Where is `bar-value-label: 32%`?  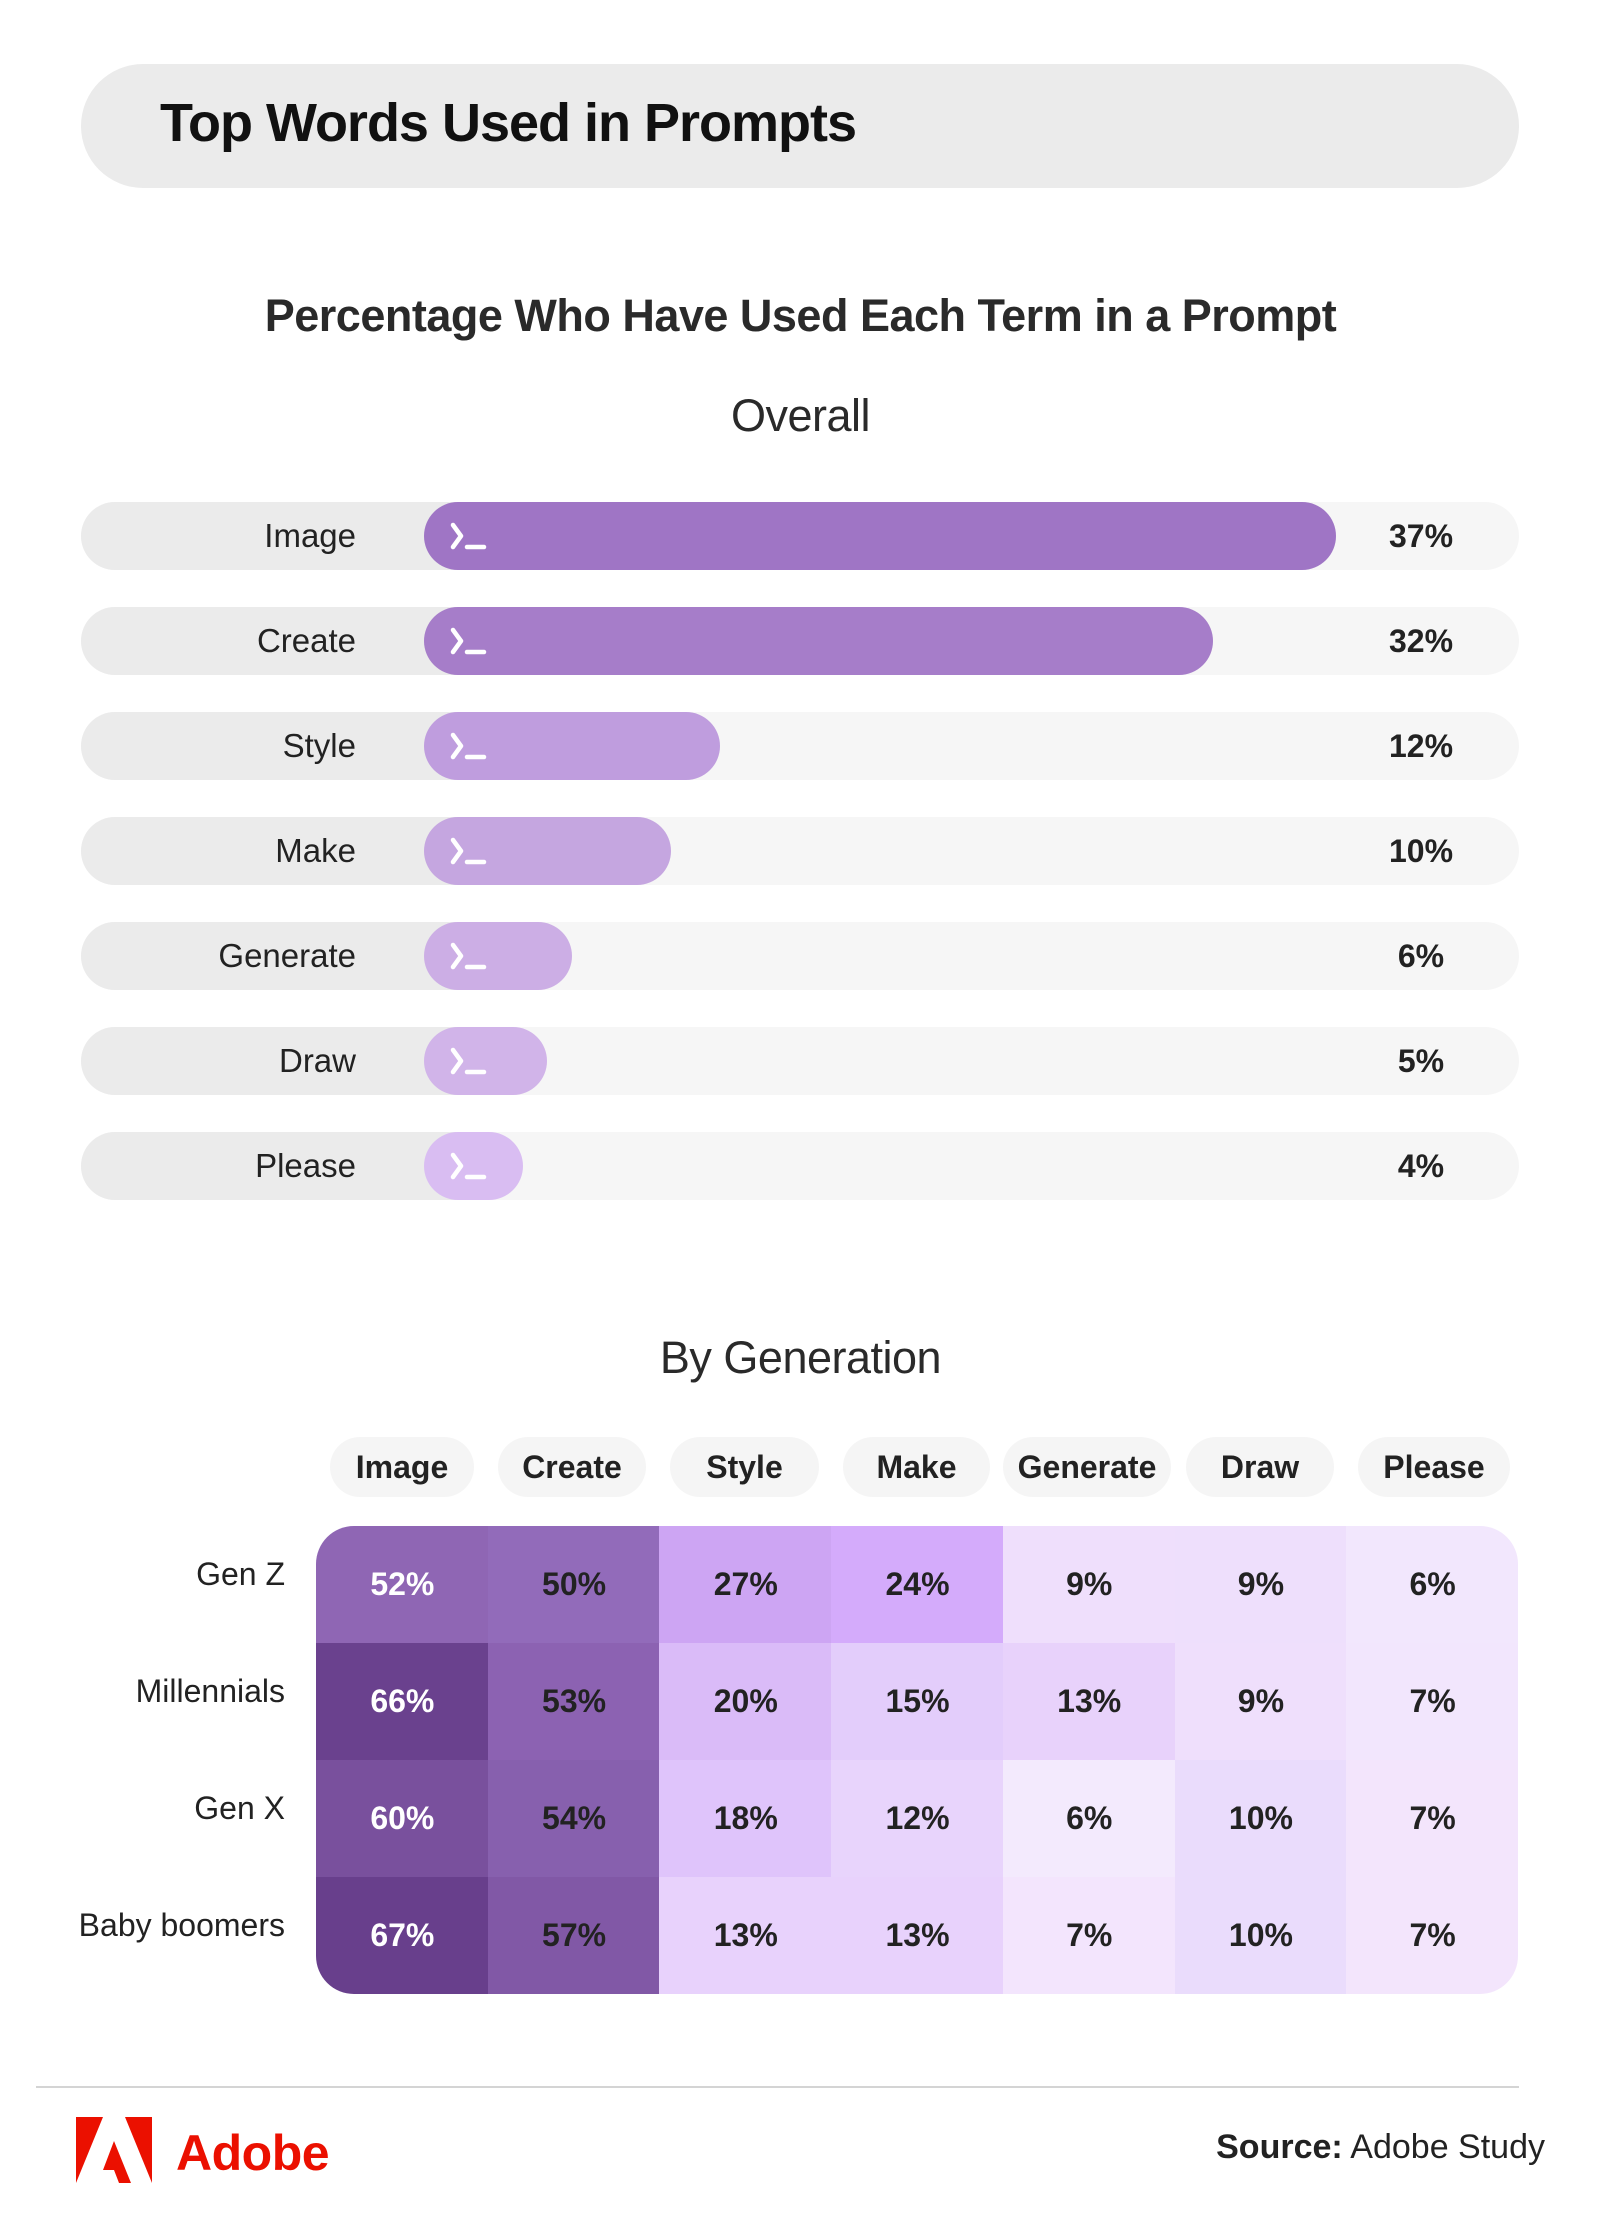
bar-value-label: 32% is located at coordinates (1421, 641).